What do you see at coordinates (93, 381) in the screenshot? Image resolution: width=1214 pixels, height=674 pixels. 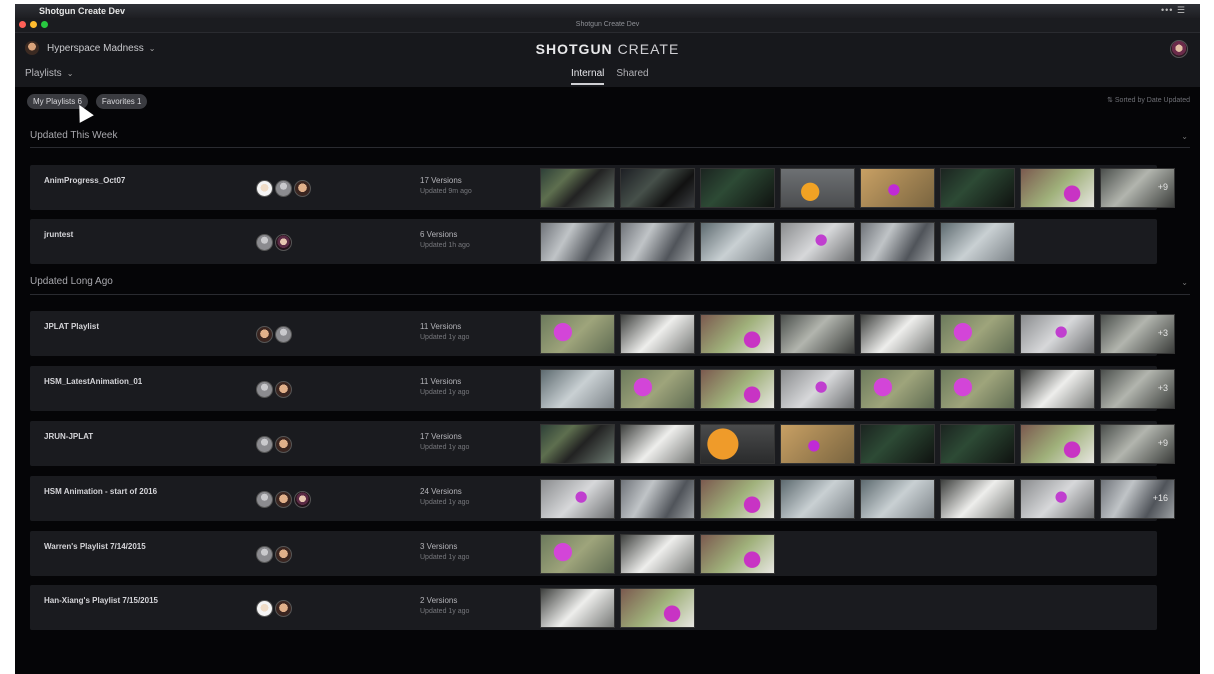 I see `playlist-name: HSM_LatestAnimation_01` at bounding box center [93, 381].